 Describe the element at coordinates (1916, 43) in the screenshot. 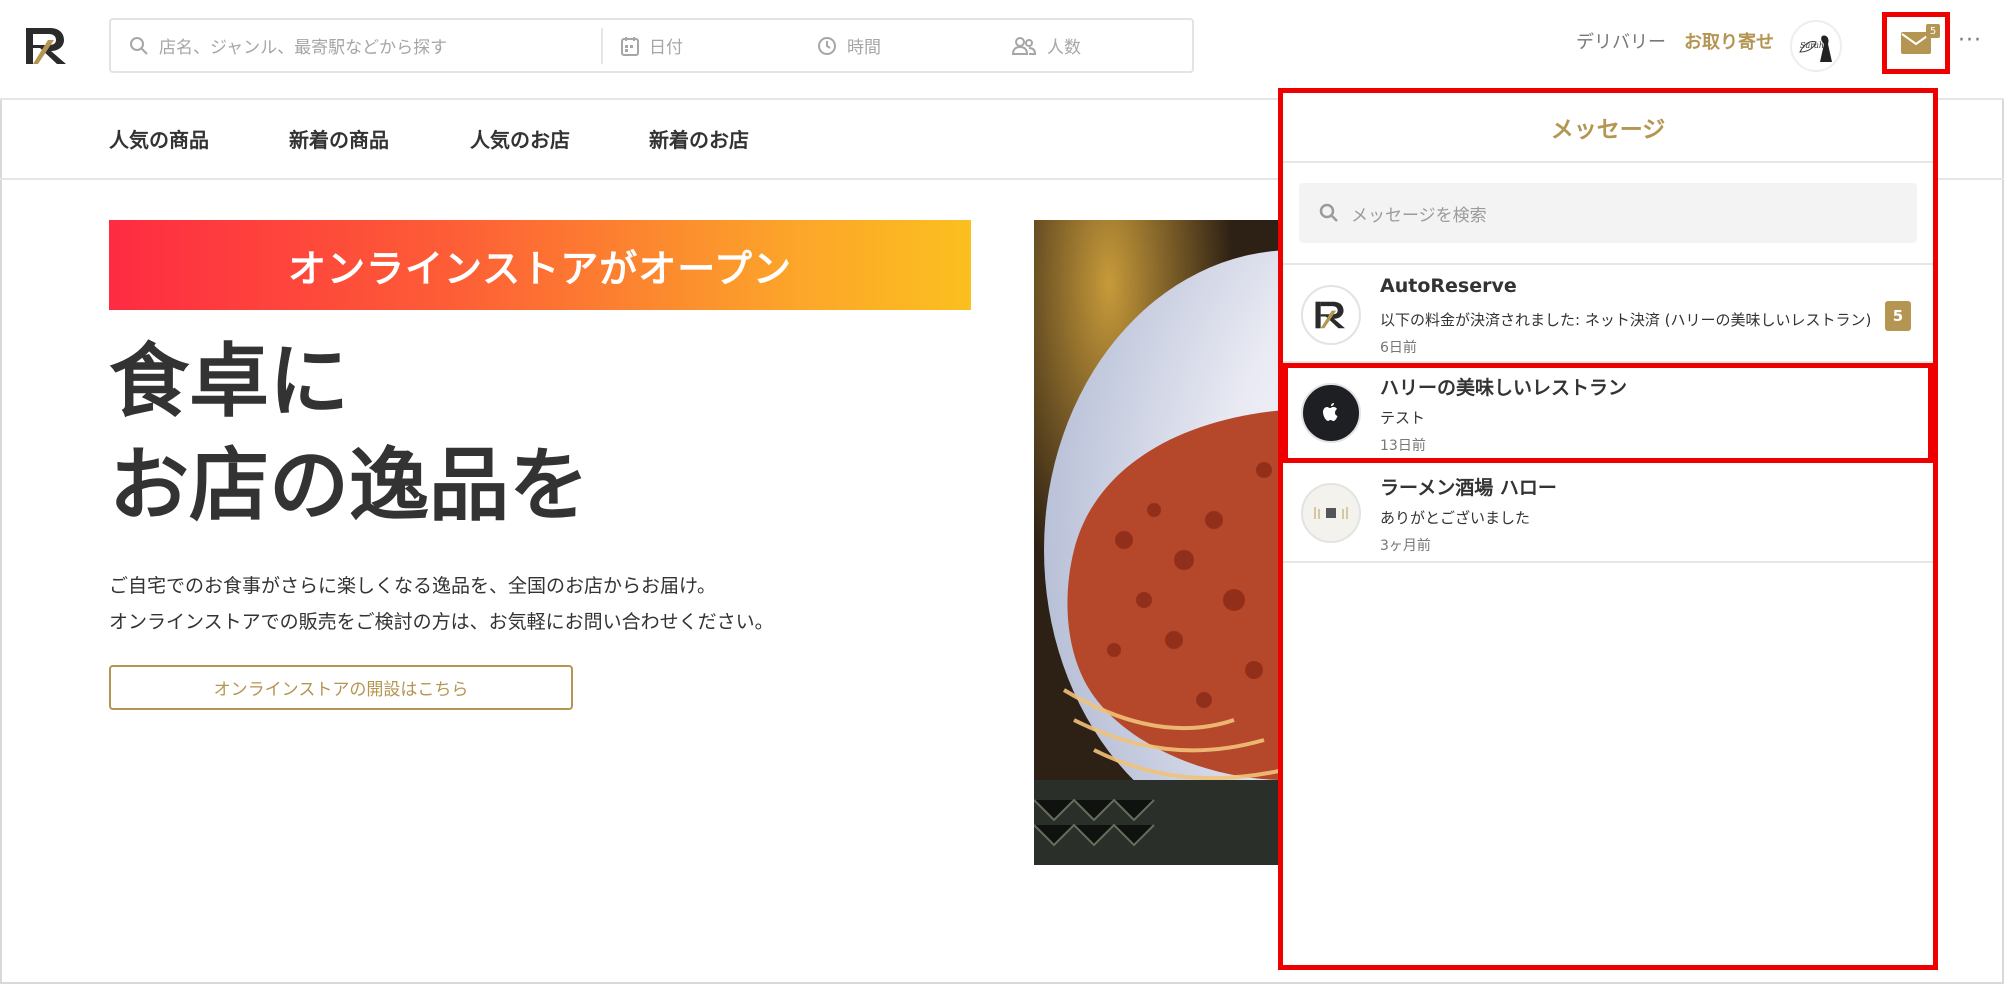

I see `messages-button: 5` at that location.